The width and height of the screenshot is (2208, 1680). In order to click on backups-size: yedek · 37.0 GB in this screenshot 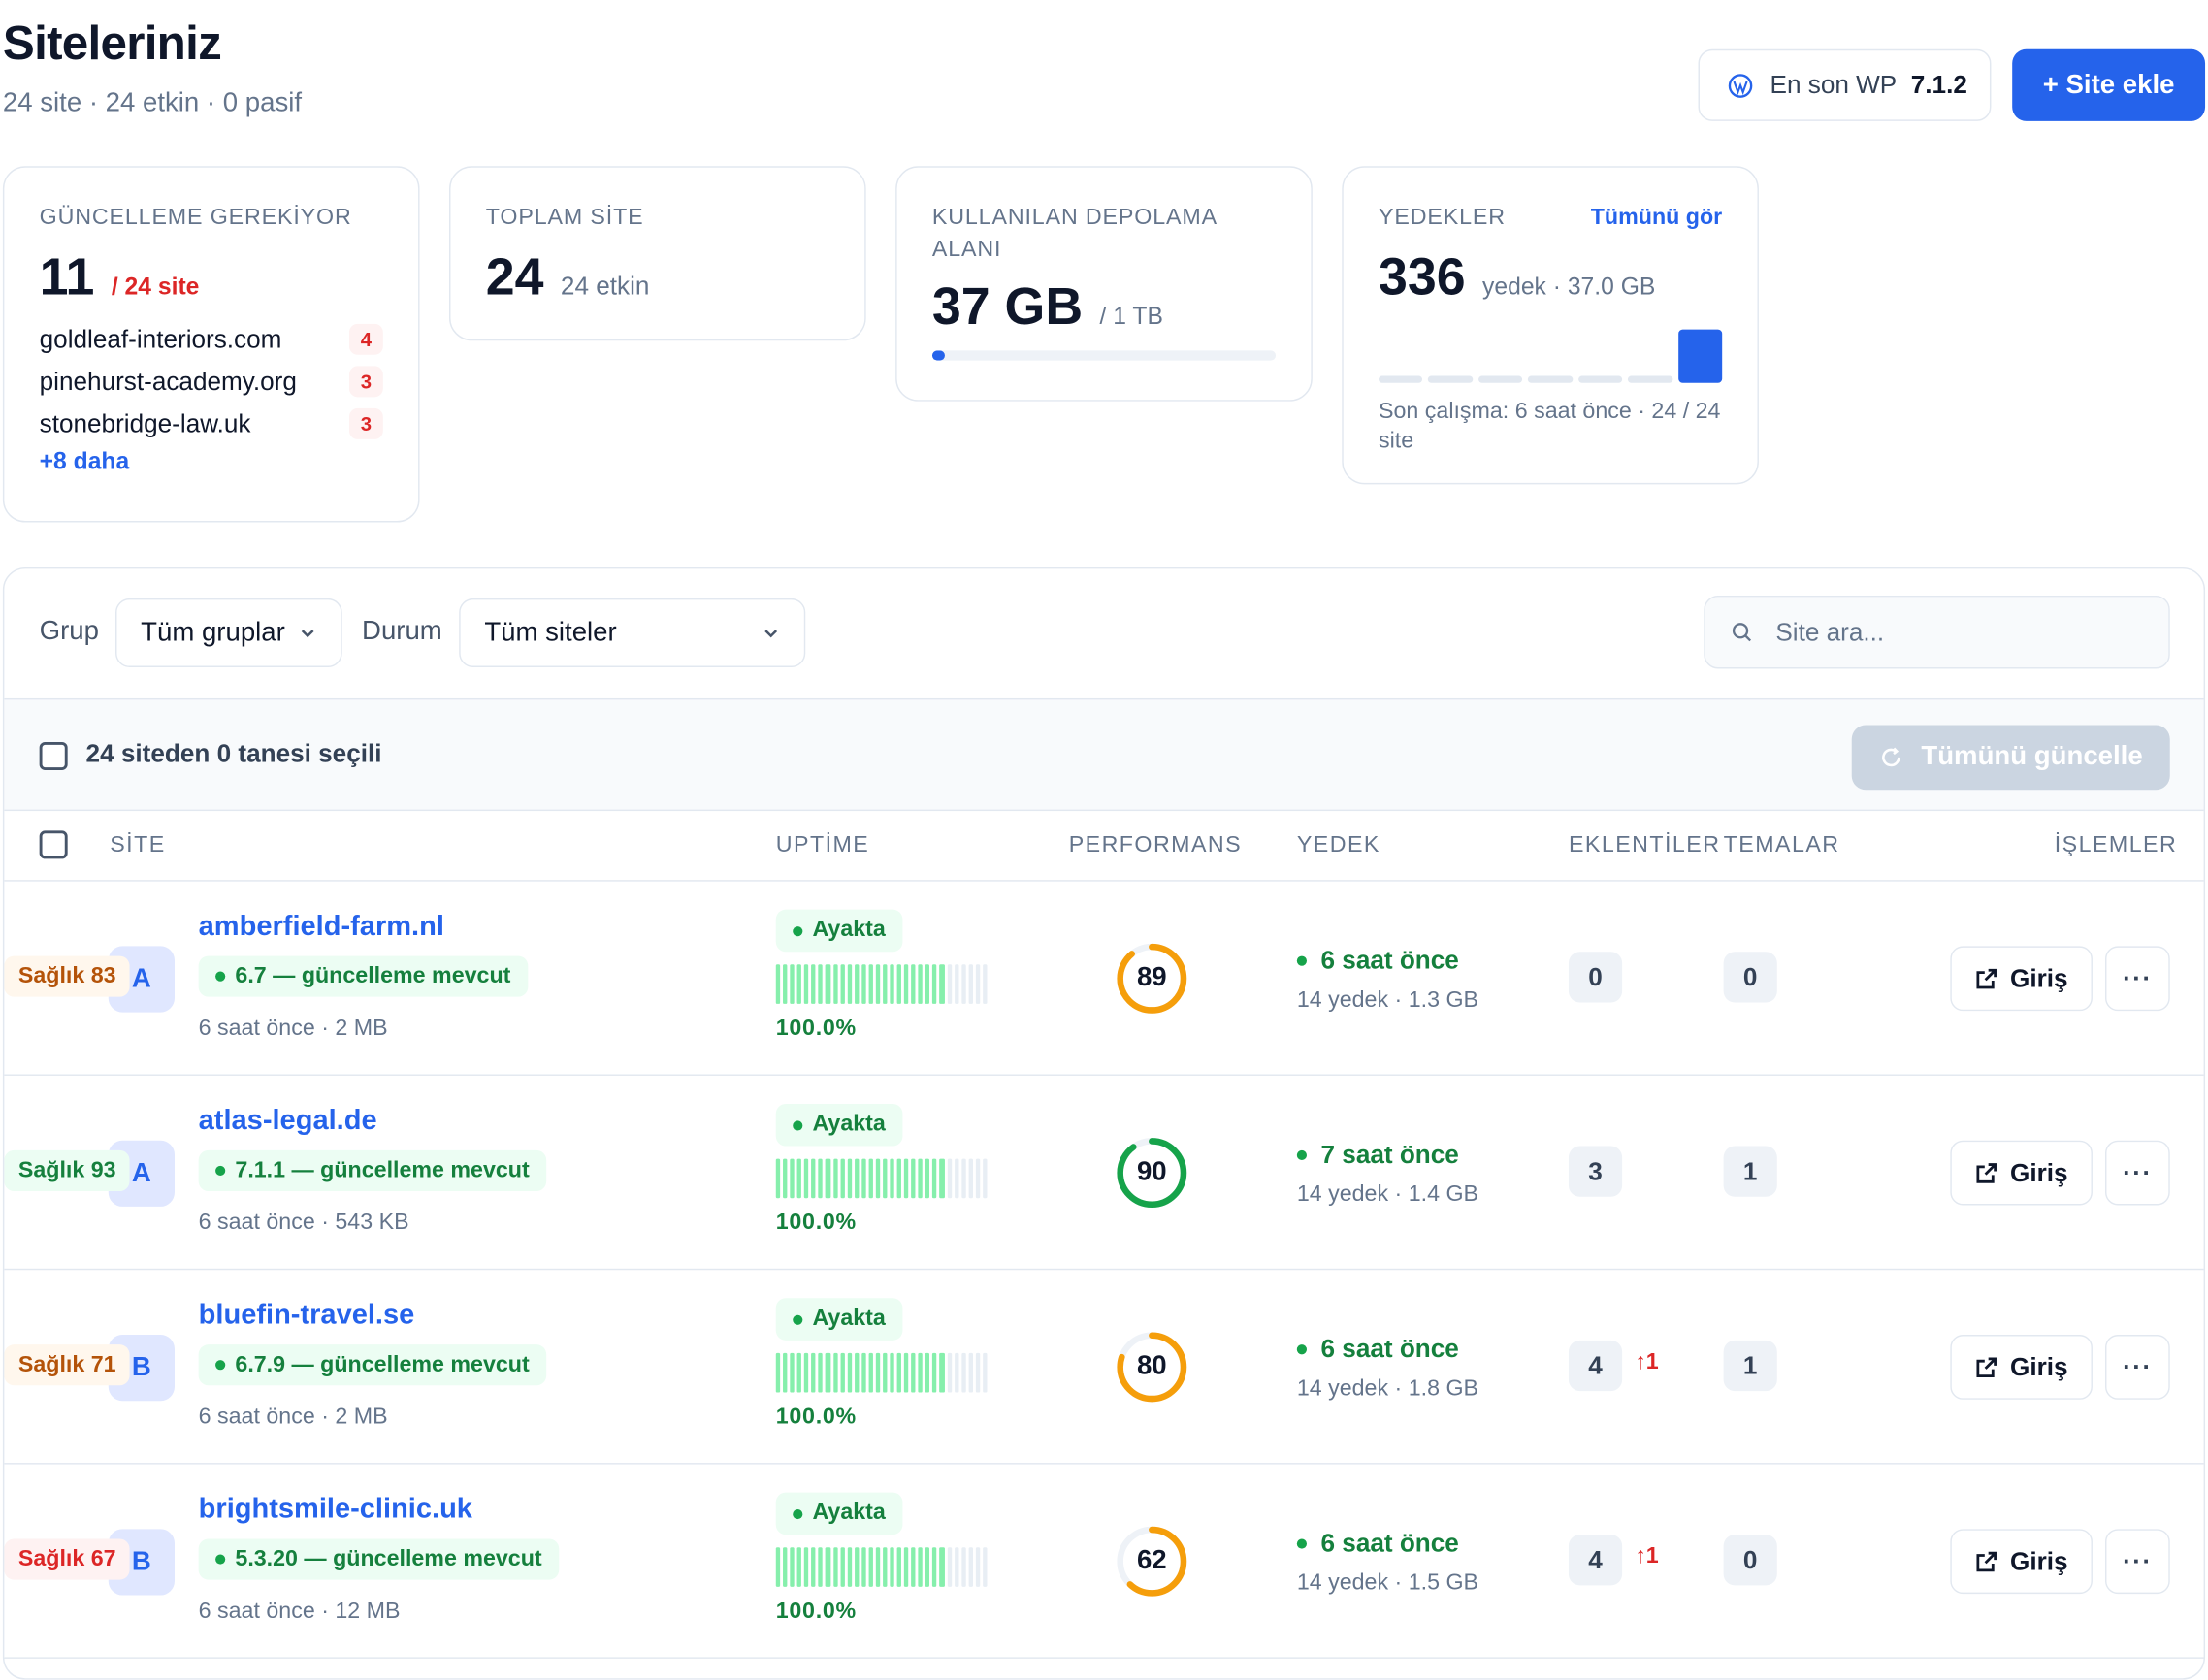, I will do `click(1569, 287)`.